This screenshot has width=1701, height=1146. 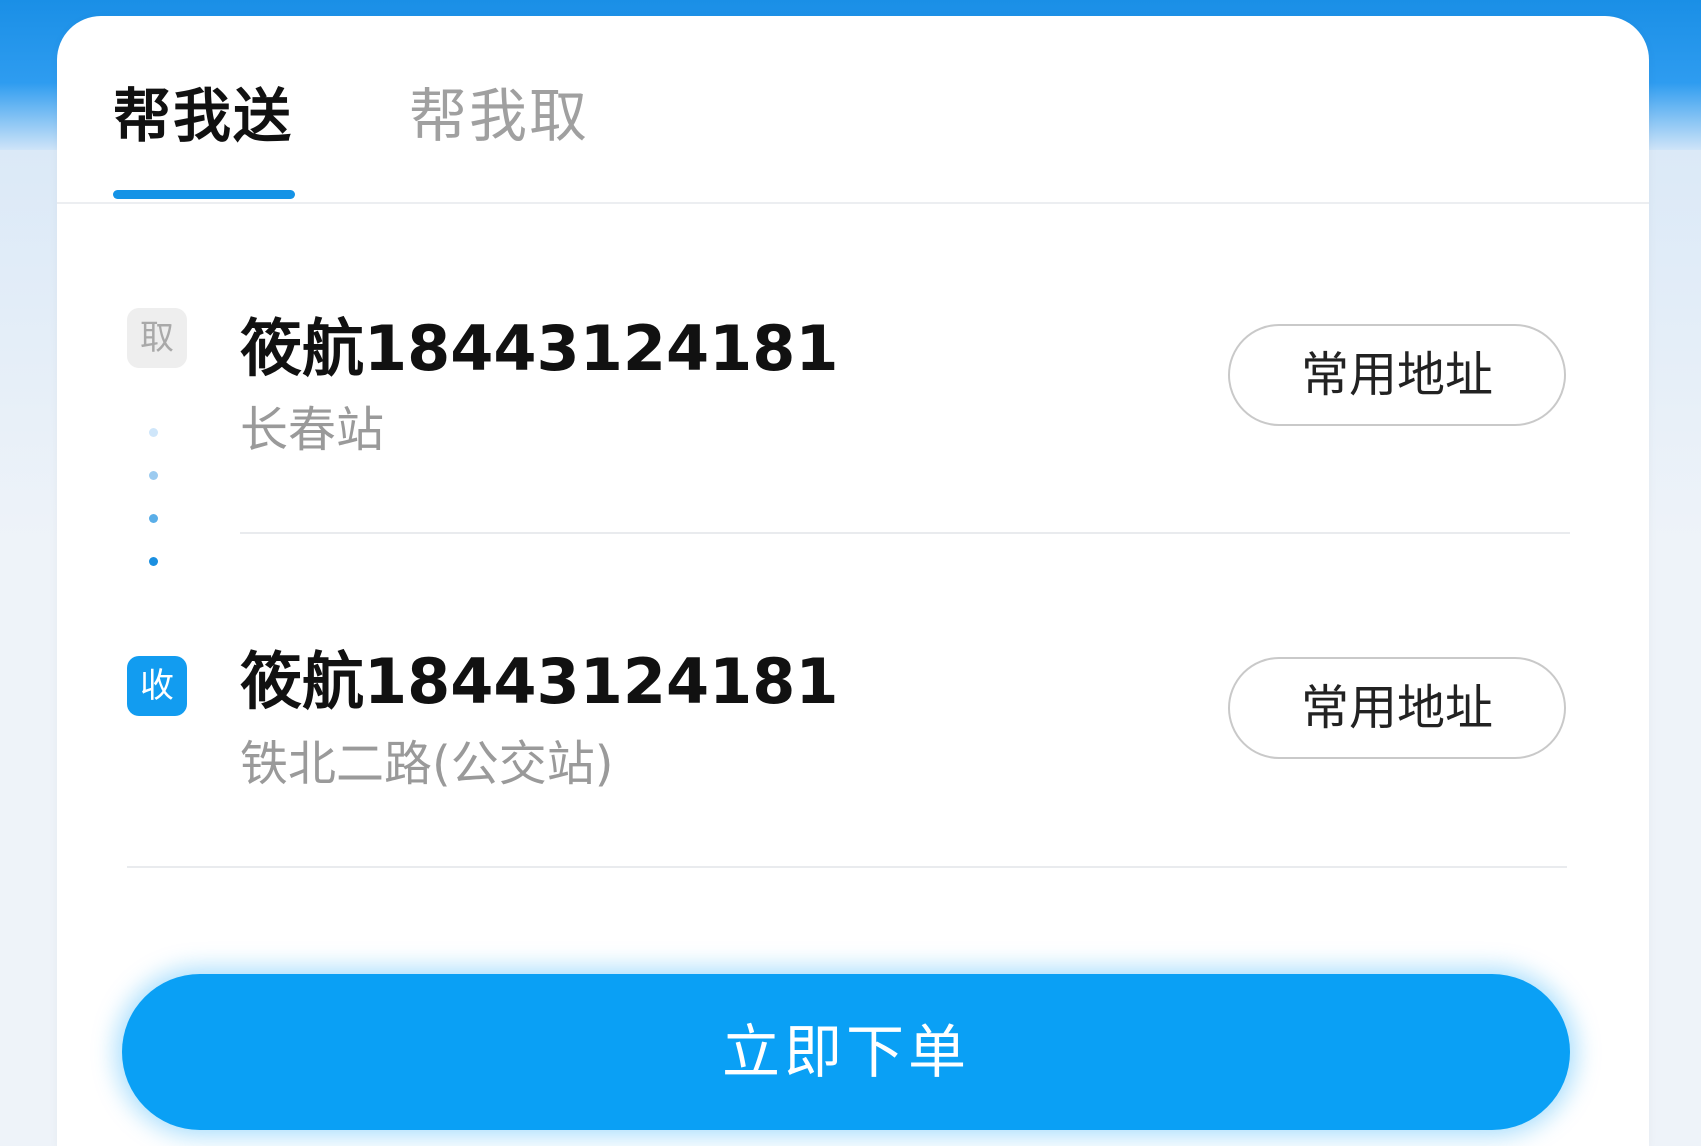 What do you see at coordinates (847, 867) in the screenshot?
I see `section-divider` at bounding box center [847, 867].